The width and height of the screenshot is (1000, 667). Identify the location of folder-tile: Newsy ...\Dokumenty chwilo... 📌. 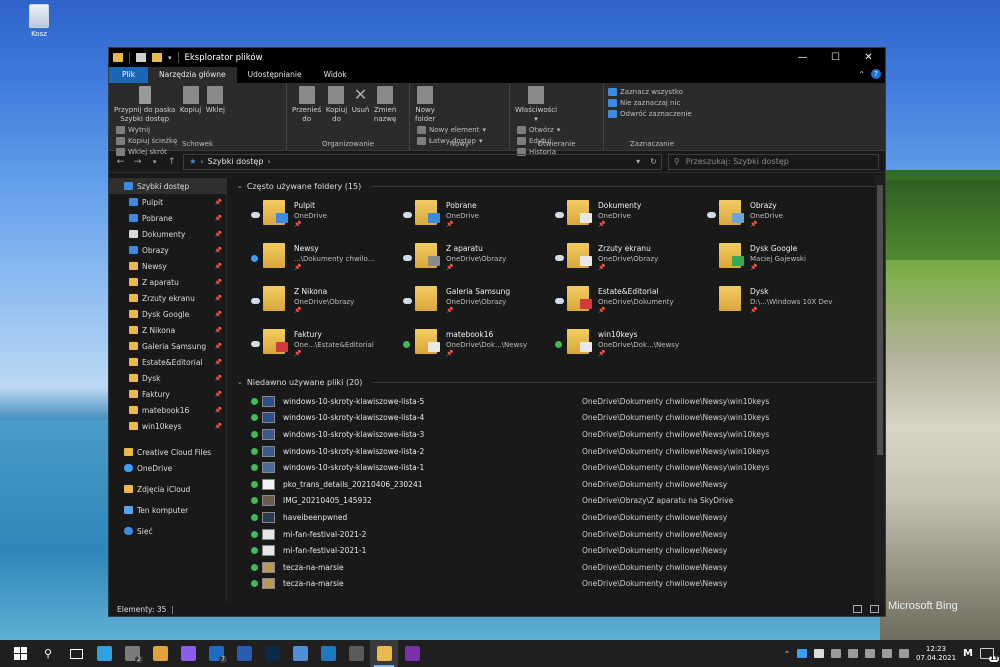
(327, 260).